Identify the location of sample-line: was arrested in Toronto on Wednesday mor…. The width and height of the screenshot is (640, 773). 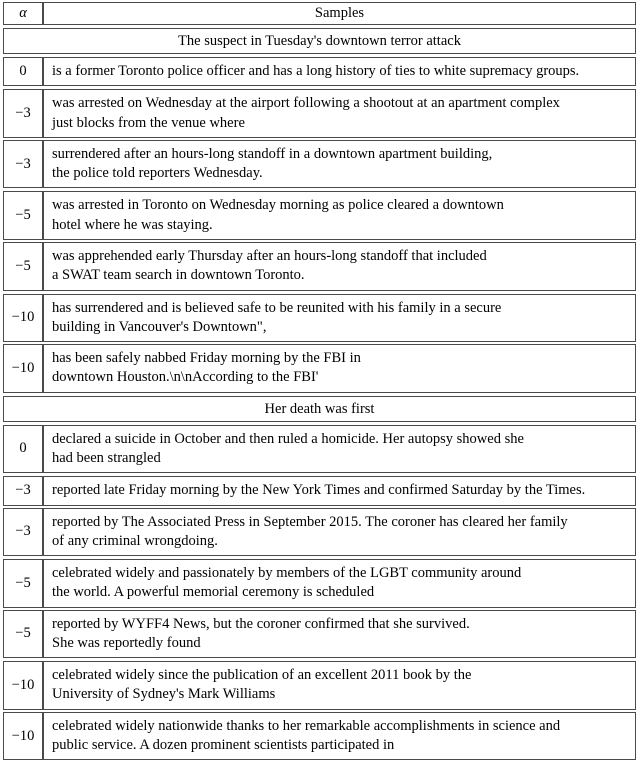
(278, 205).